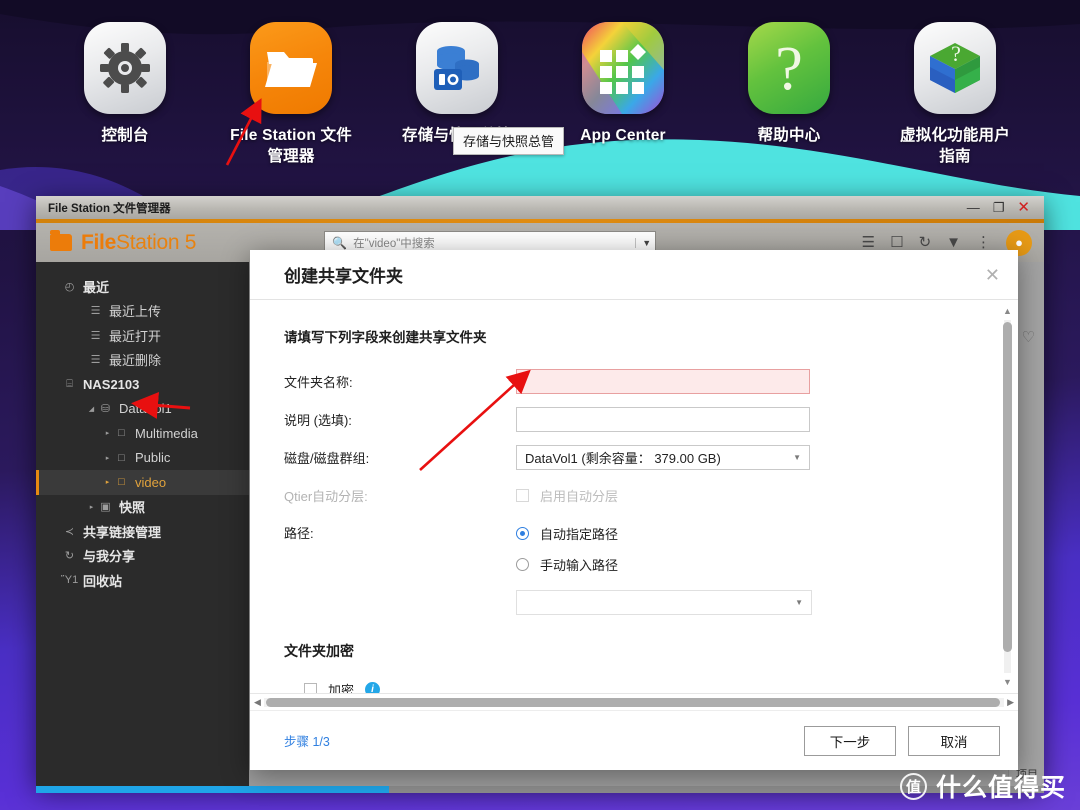  Describe the element at coordinates (1007, 682) in the screenshot. I see `scroll-down-arrow: ▼` at that location.